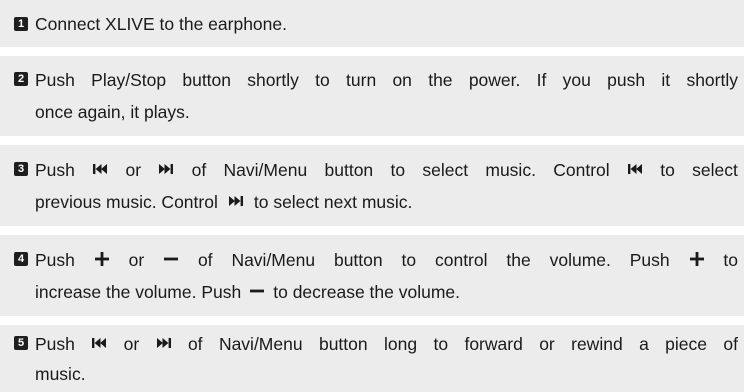 The image size is (744, 392). Describe the element at coordinates (21, 258) in the screenshot. I see `step-number-badge: 4` at that location.